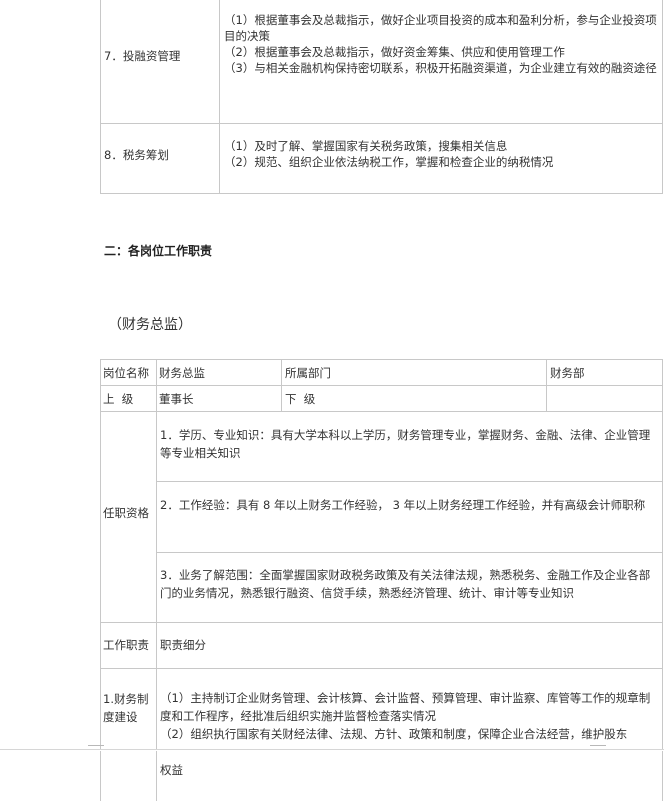 The image size is (664, 801). What do you see at coordinates (136, 155) in the screenshot?
I see `row-label-tax-planning: 8．税务筹划` at bounding box center [136, 155].